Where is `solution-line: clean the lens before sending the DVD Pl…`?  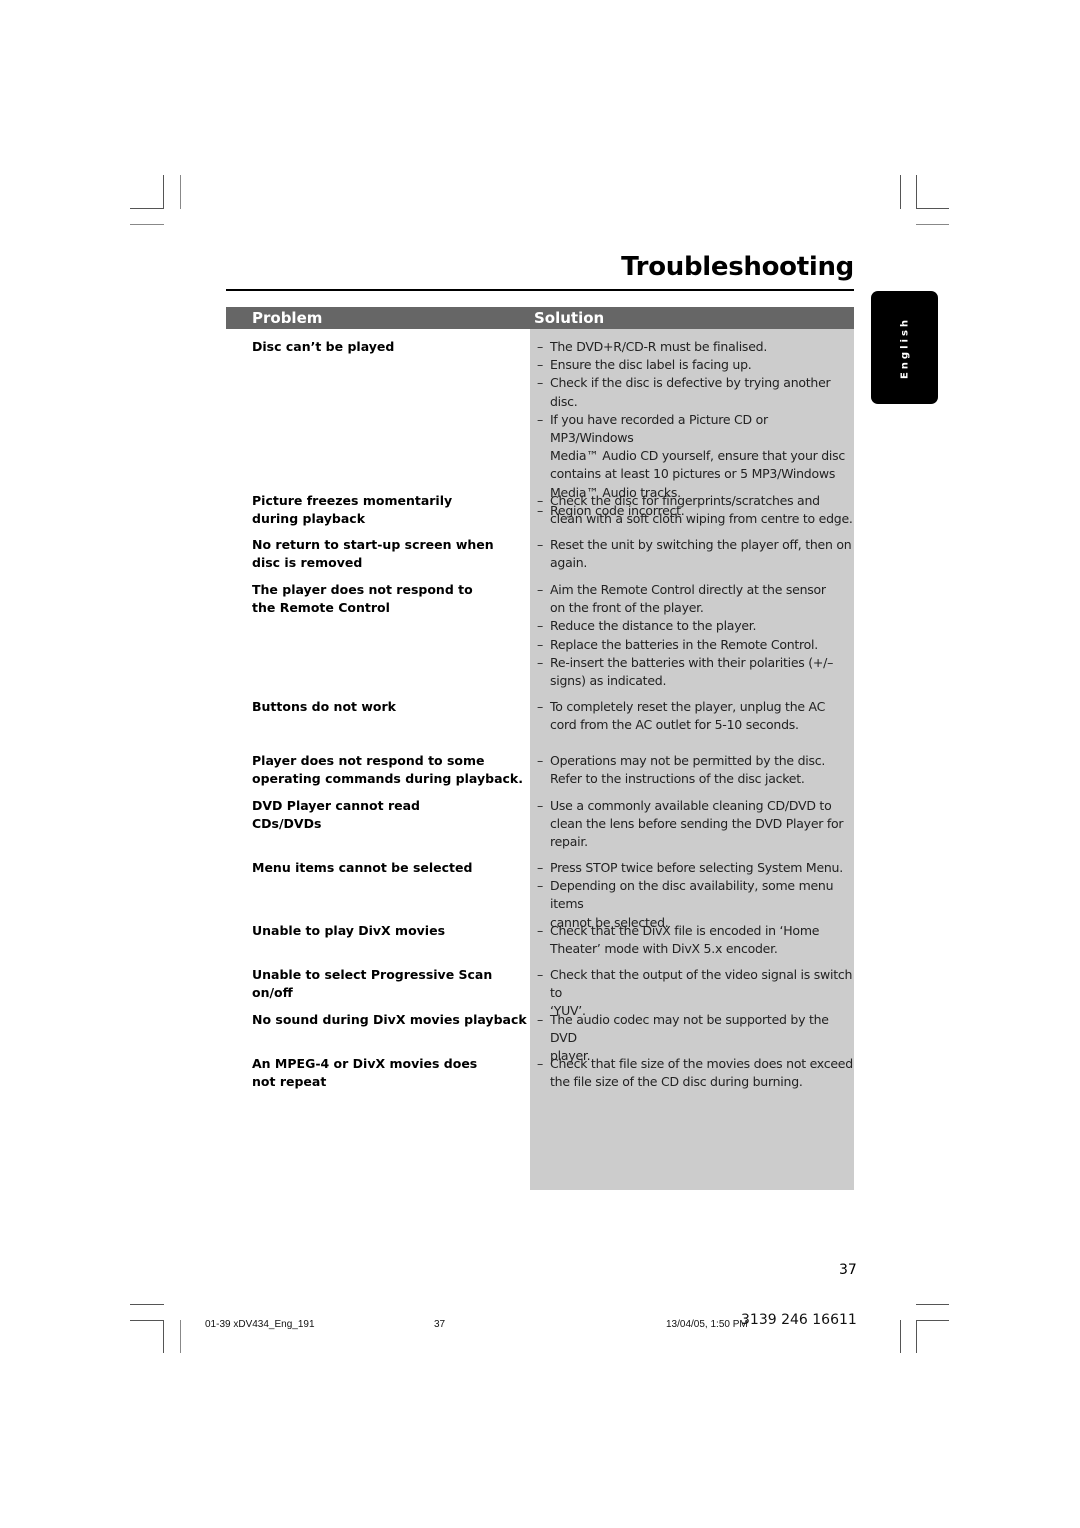 solution-line: clean the lens before sending the DVD Pl… is located at coordinates (697, 824).